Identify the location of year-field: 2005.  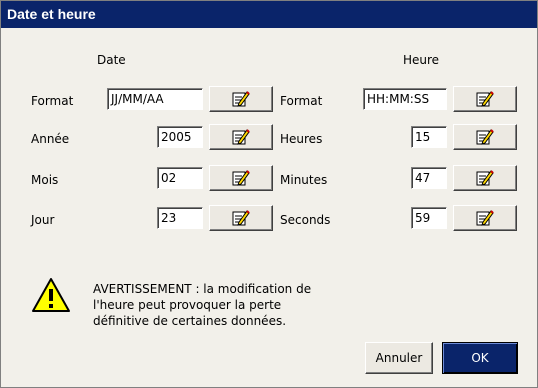
(180, 137).